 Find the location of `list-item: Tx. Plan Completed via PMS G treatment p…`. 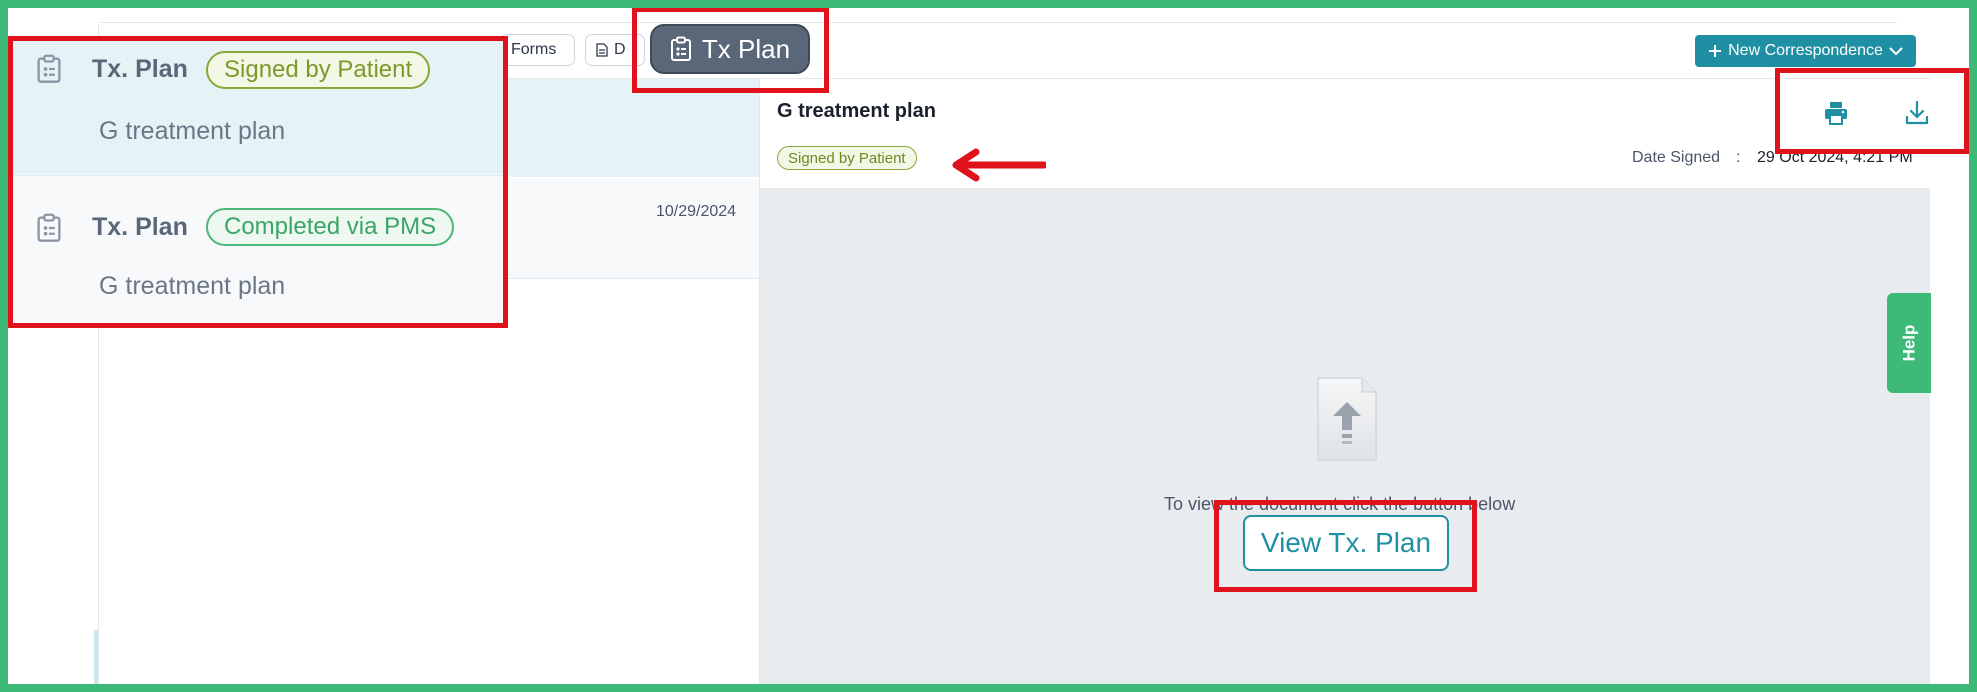

list-item: Tx. Plan Completed via PMS G treatment p… is located at coordinates (258, 251).